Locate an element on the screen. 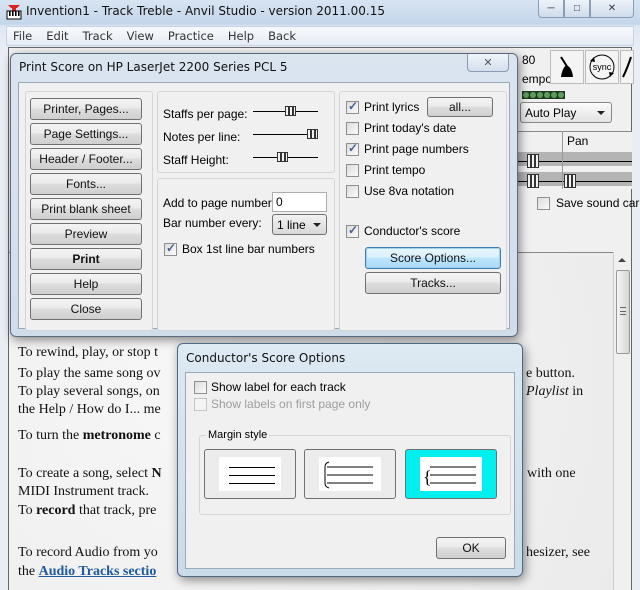  vertical-scrollbar is located at coordinates (622, 421).